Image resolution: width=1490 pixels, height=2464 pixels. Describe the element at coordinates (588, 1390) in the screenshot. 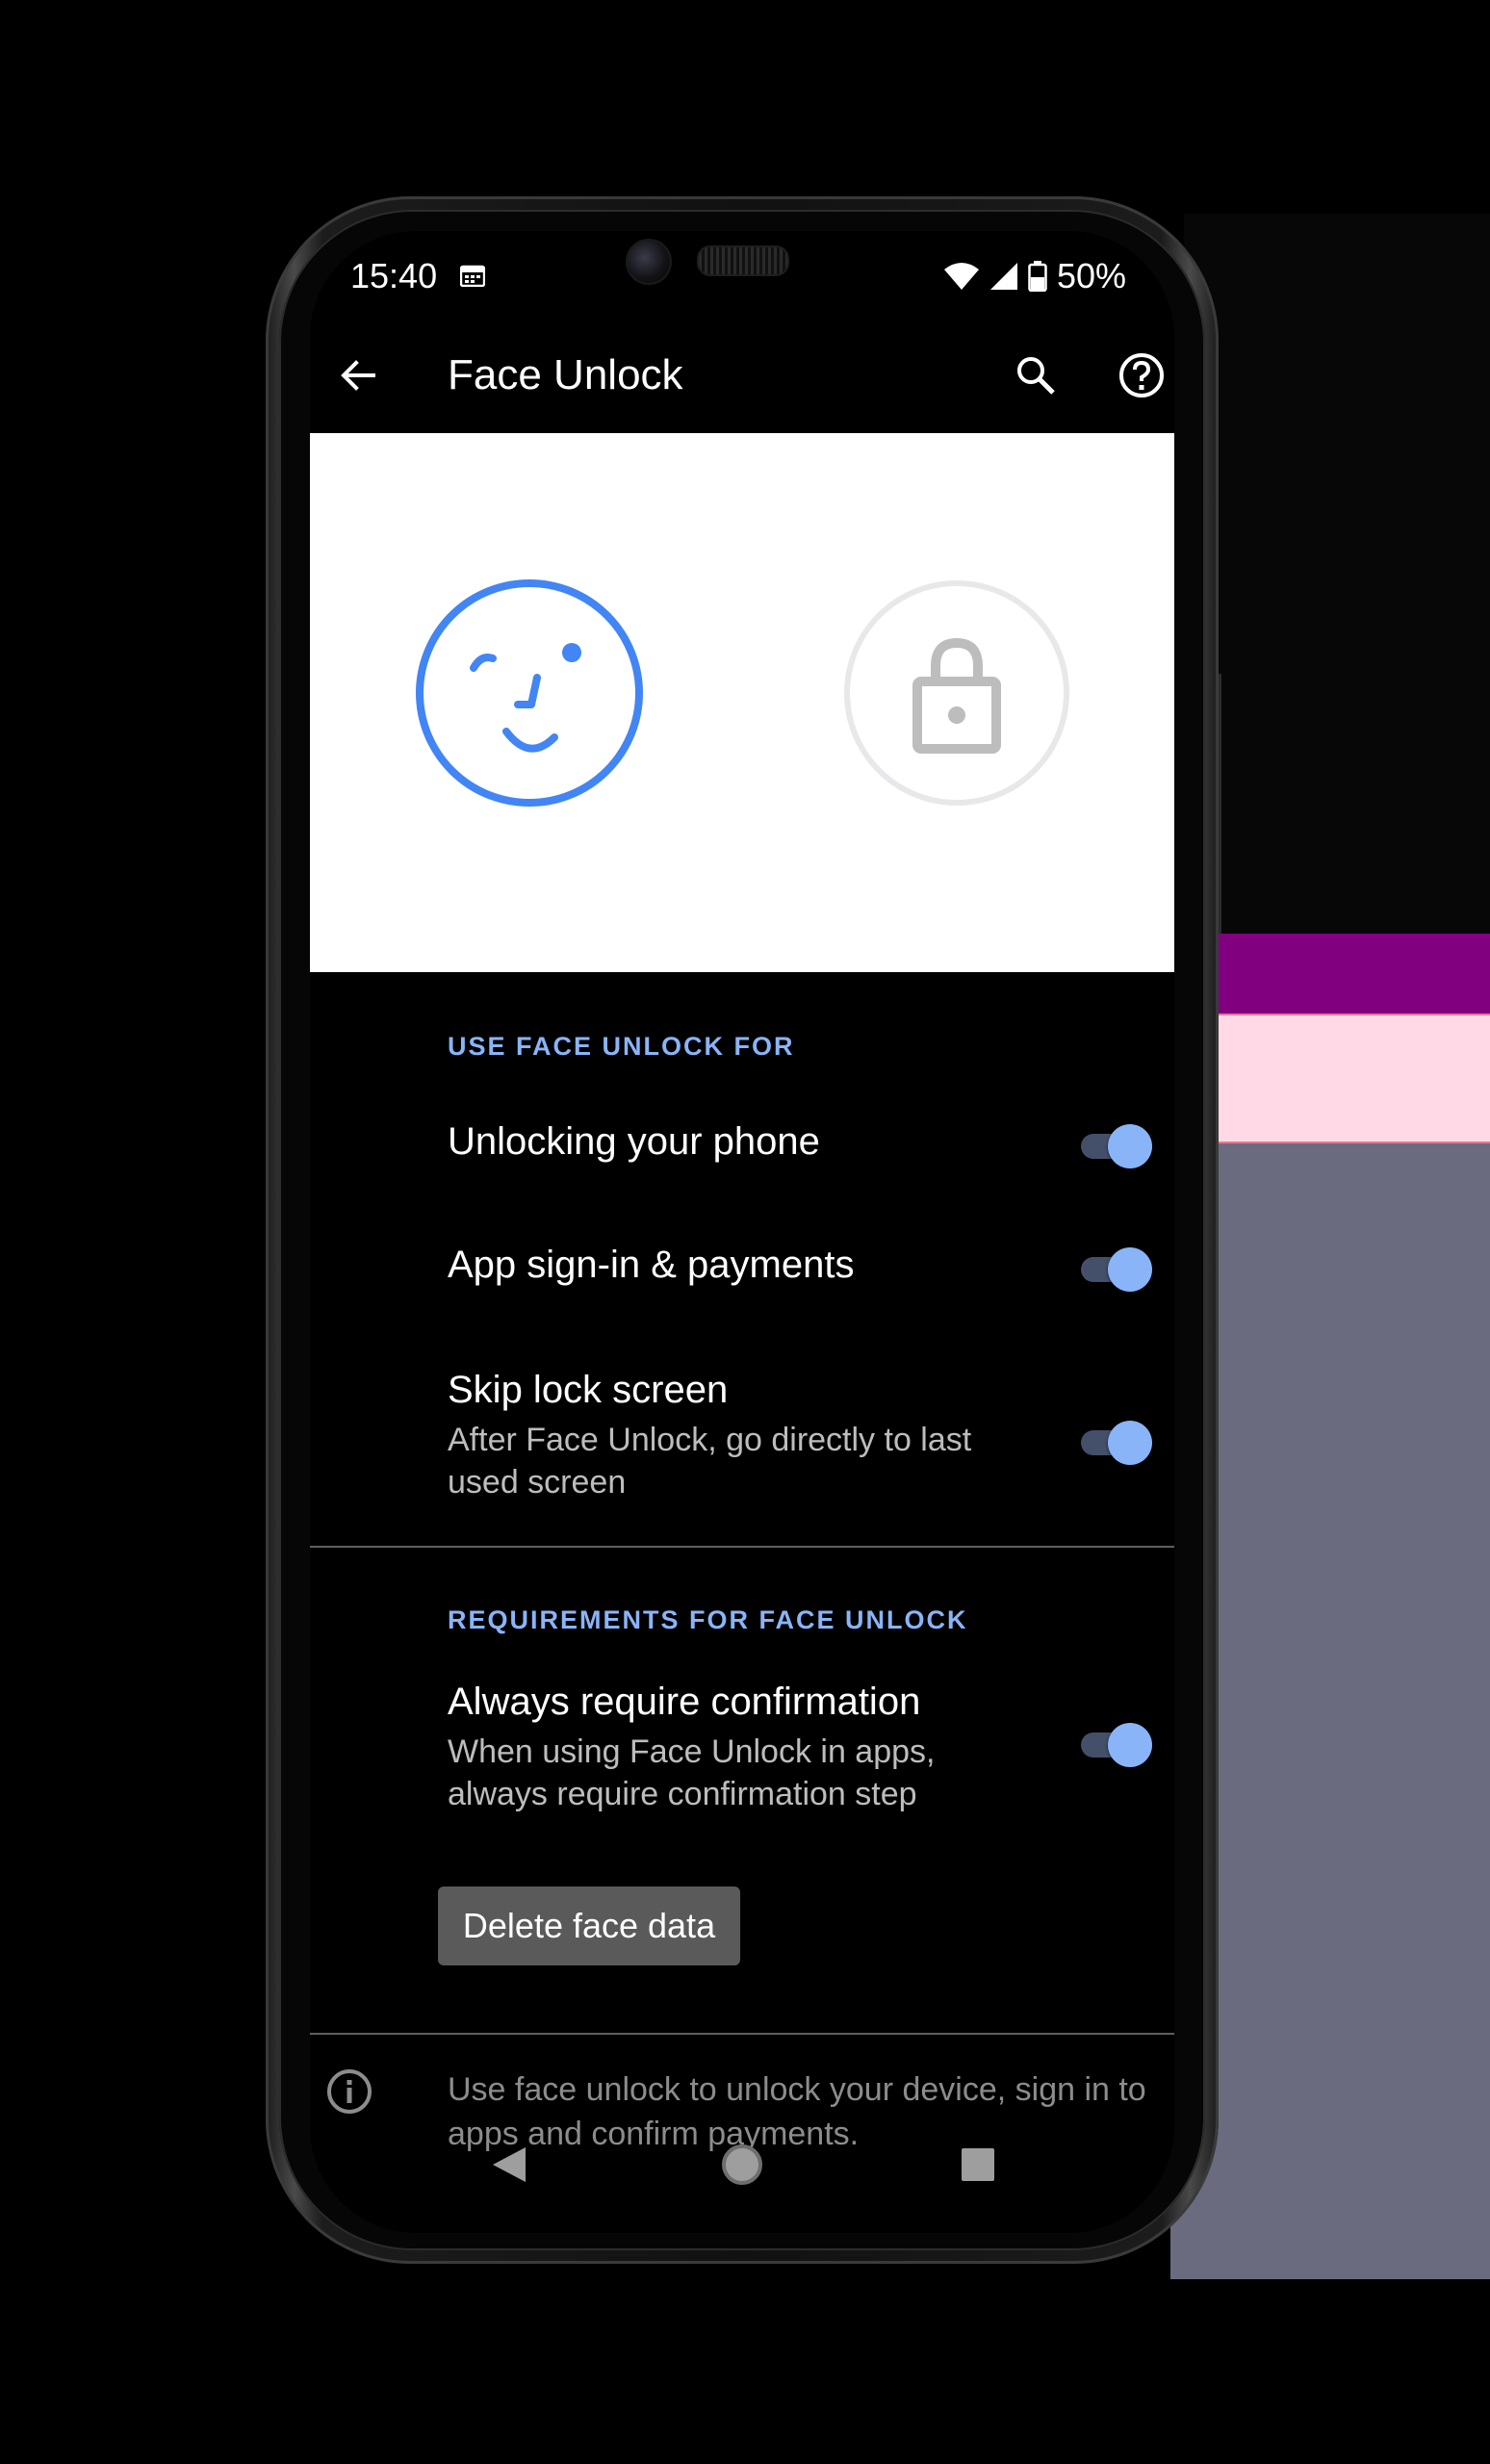

I see `setting-title: Skip lock screen` at that location.